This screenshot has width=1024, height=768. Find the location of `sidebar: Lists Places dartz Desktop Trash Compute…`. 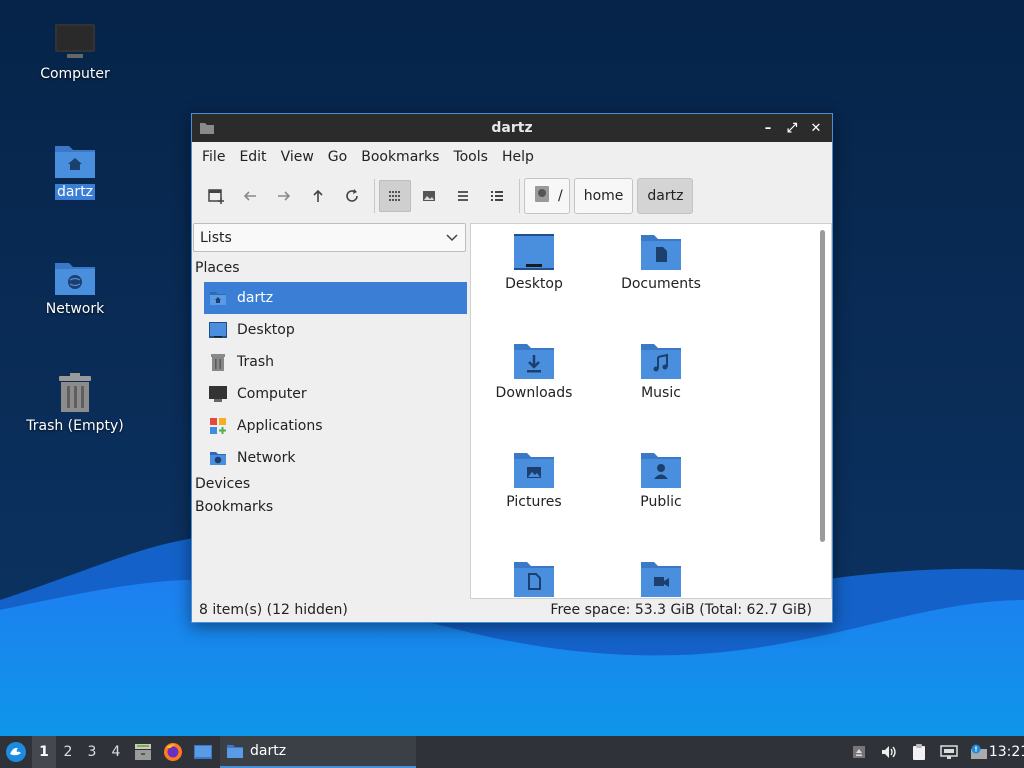

sidebar: Lists Places dartz Desktop Trash Compute… is located at coordinates (330, 410).